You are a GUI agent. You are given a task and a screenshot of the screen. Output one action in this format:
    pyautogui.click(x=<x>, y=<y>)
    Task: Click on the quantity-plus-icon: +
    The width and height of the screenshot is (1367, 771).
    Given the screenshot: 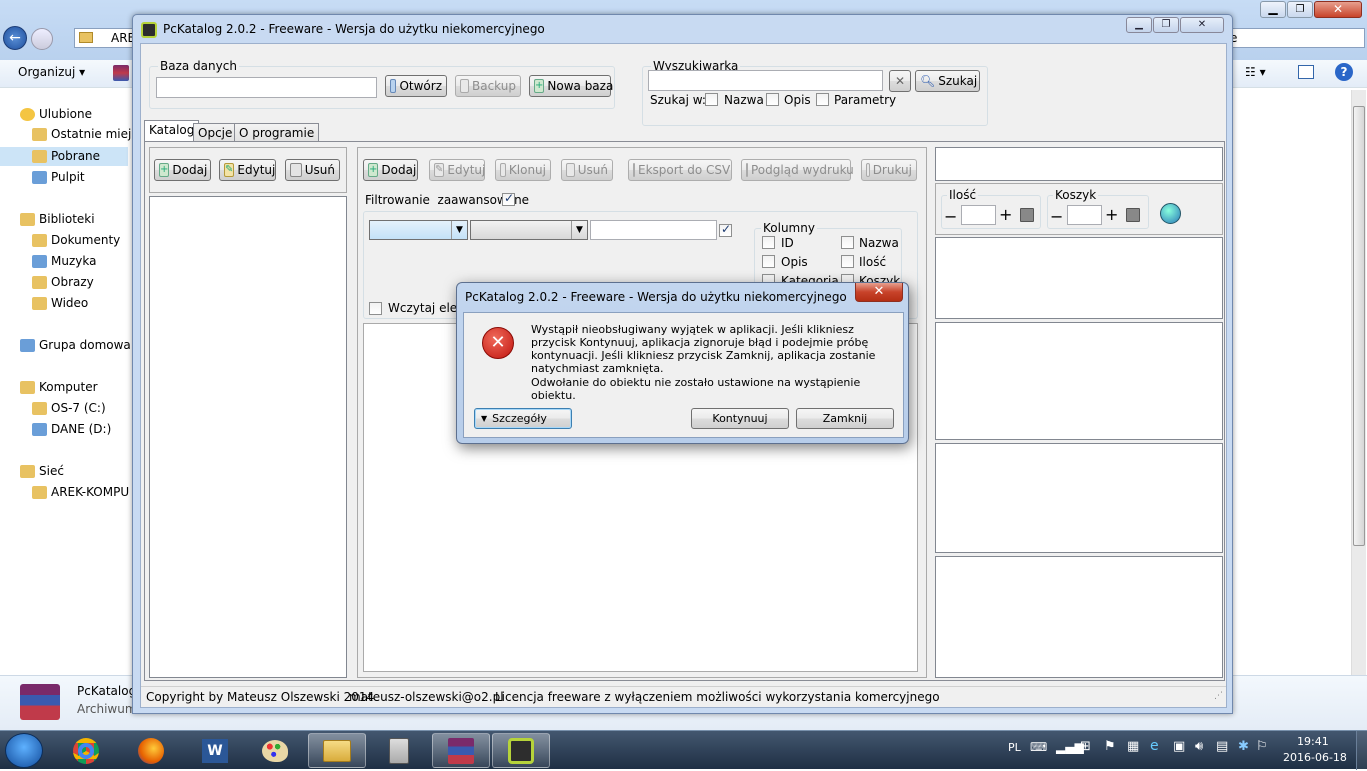 What is the action you would take?
    pyautogui.click(x=1005, y=214)
    